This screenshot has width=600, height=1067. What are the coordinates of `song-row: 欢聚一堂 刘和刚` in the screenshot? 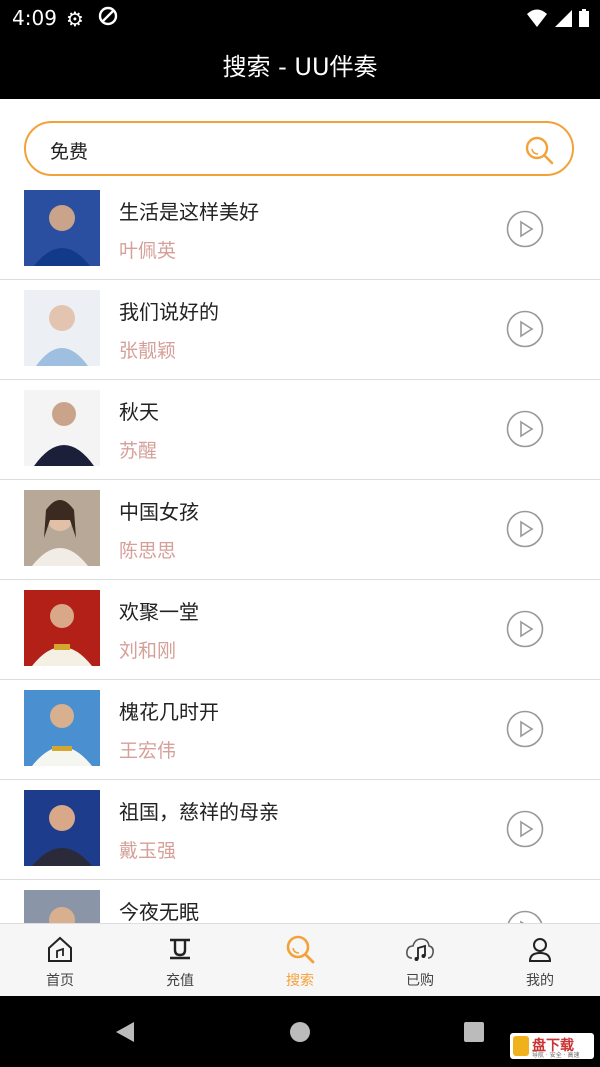 It's located at (300, 630).